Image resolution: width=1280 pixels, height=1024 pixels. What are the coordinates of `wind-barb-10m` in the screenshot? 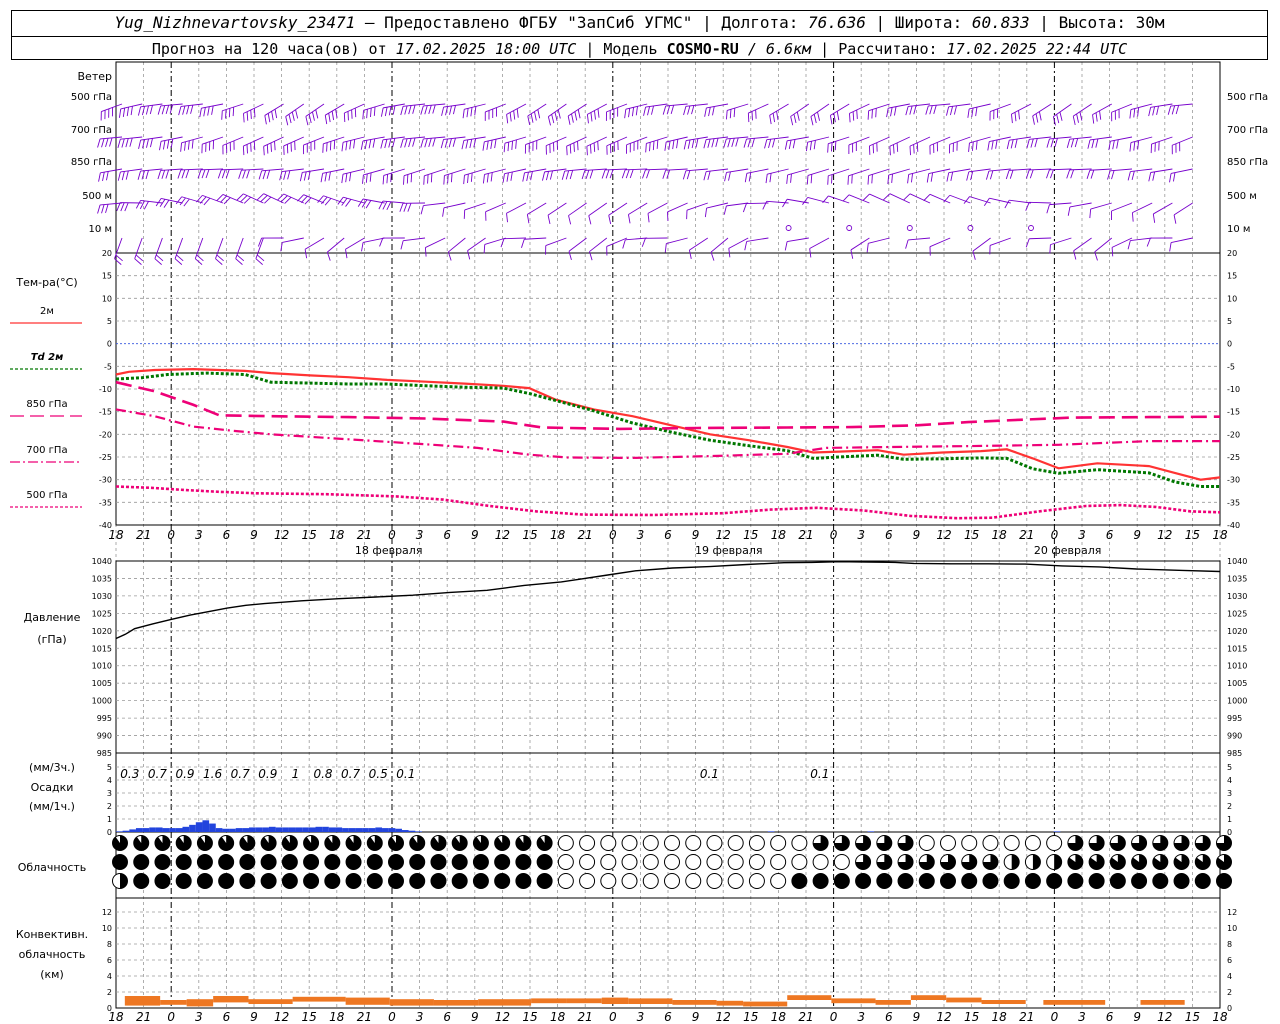 It's located at (598, 249).